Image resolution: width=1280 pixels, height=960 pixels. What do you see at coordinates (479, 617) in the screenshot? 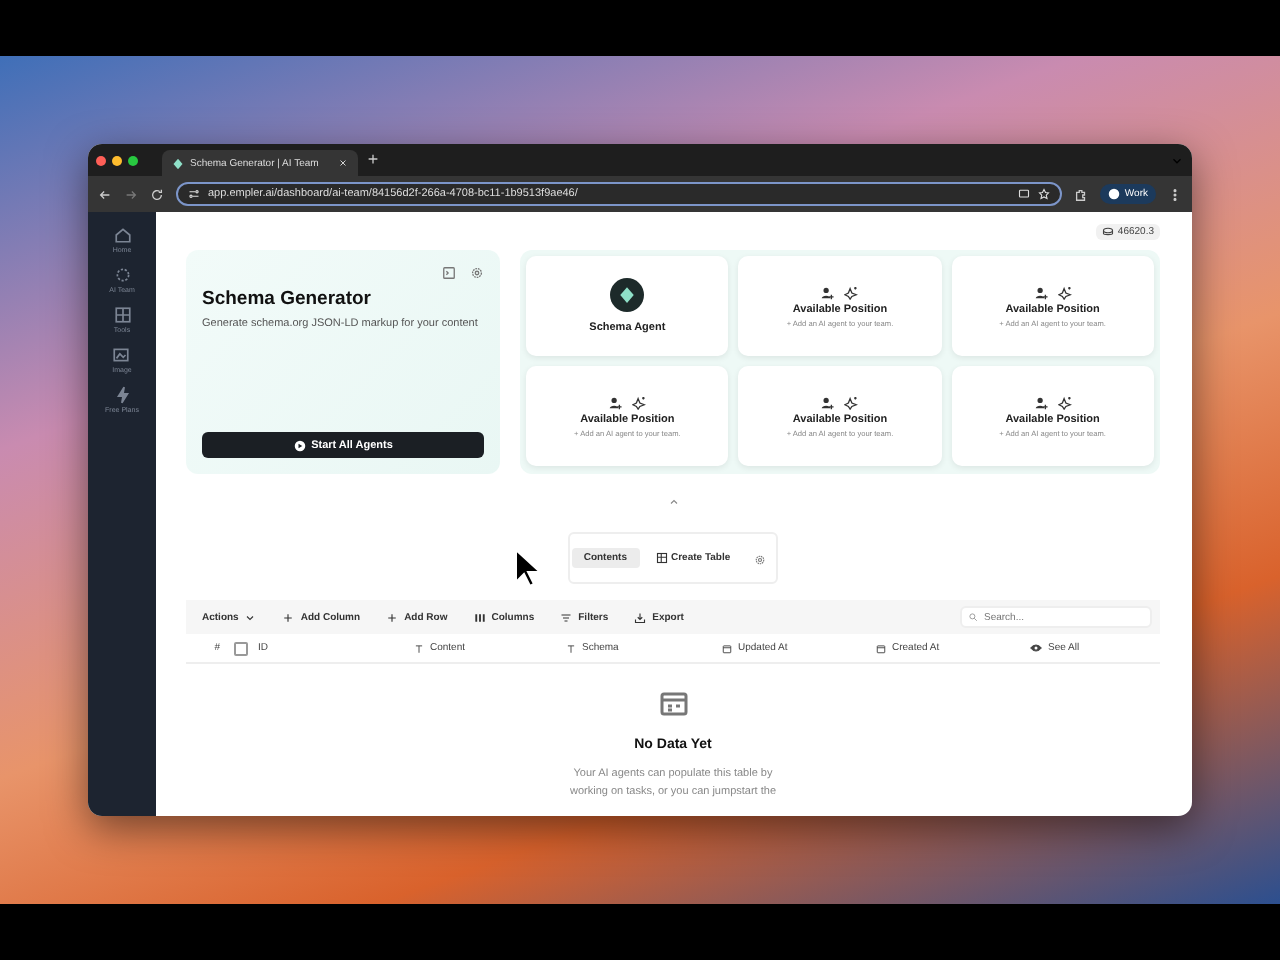
I see `columns-icon` at bounding box center [479, 617].